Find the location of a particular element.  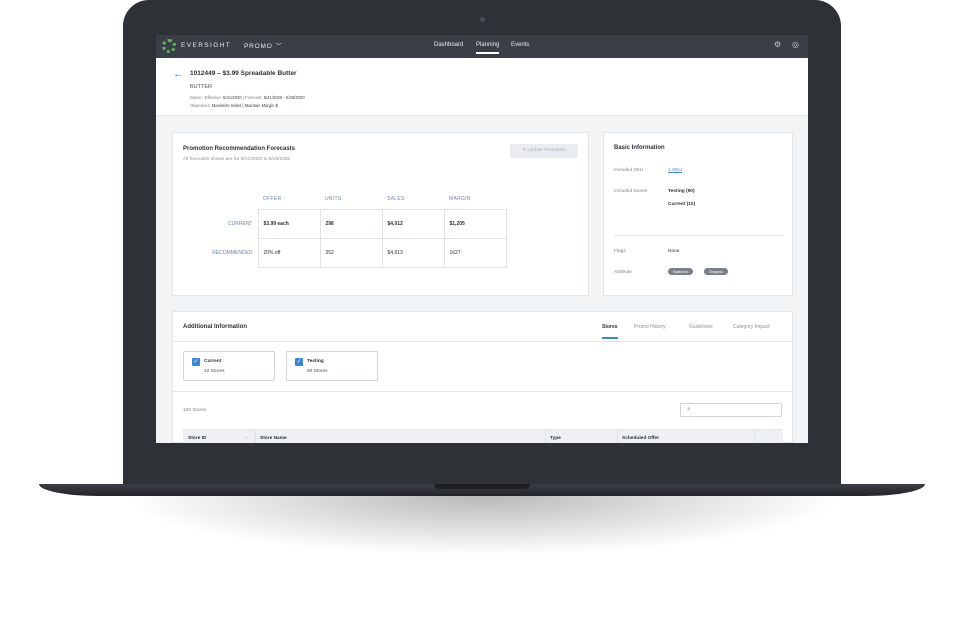

cell-units: 352 is located at coordinates (351, 252).